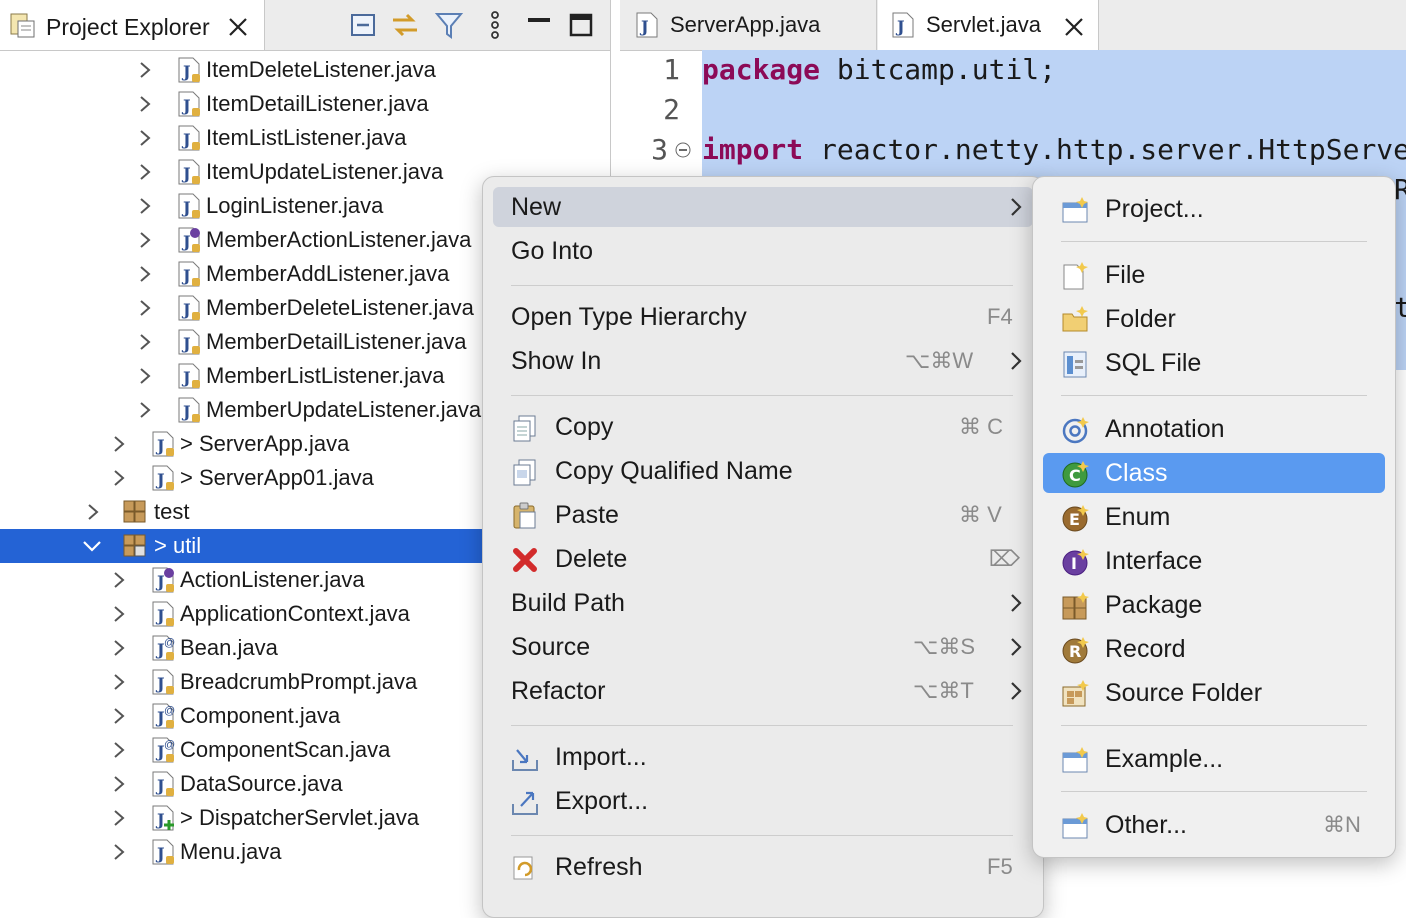  What do you see at coordinates (683, 150) in the screenshot?
I see `fold-collapse-icon` at bounding box center [683, 150].